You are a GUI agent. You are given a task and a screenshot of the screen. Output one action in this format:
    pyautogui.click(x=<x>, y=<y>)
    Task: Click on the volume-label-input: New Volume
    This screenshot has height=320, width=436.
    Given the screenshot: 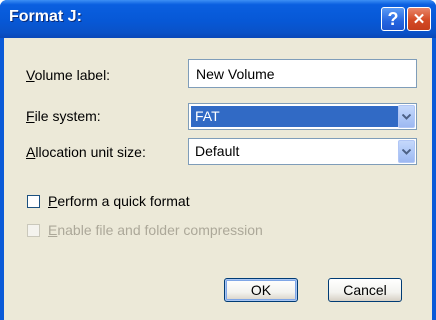 What is the action you would take?
    pyautogui.click(x=302, y=73)
    